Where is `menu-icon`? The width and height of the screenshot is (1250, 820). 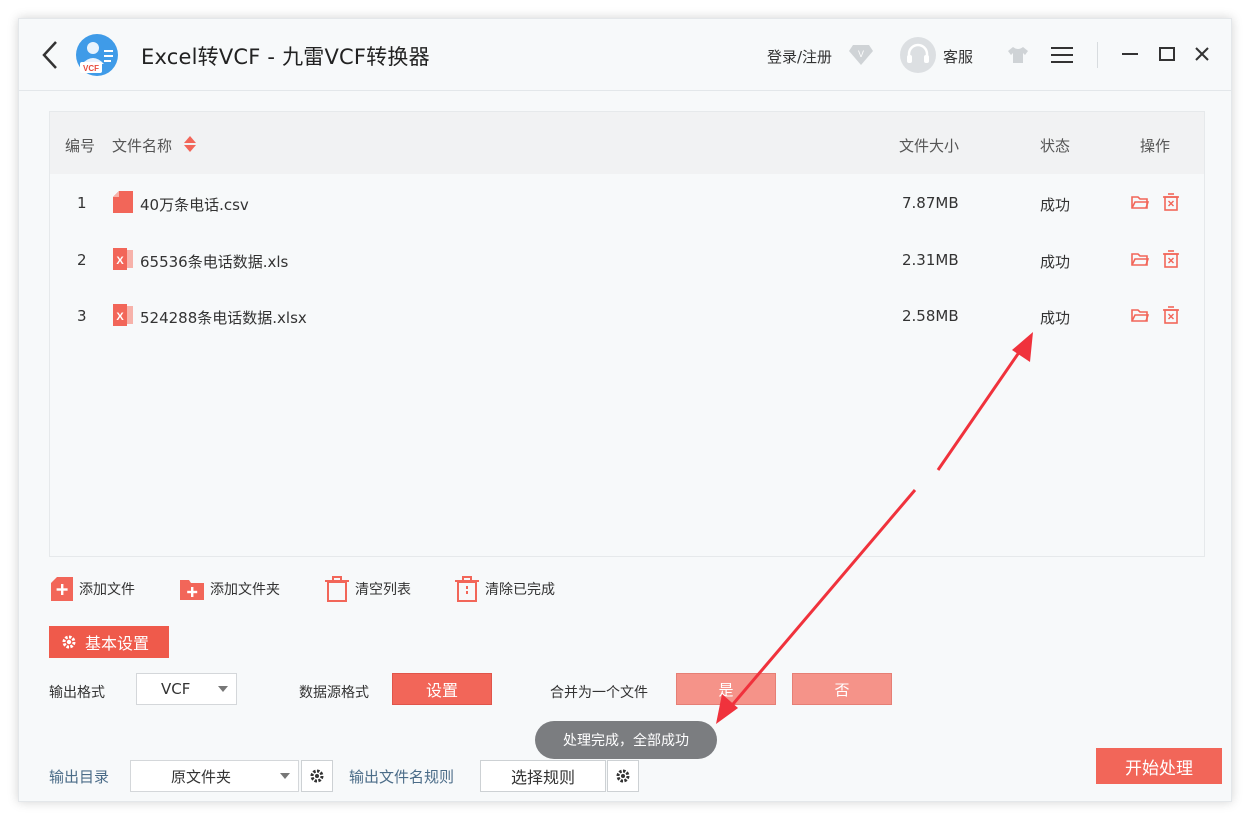 menu-icon is located at coordinates (1062, 55).